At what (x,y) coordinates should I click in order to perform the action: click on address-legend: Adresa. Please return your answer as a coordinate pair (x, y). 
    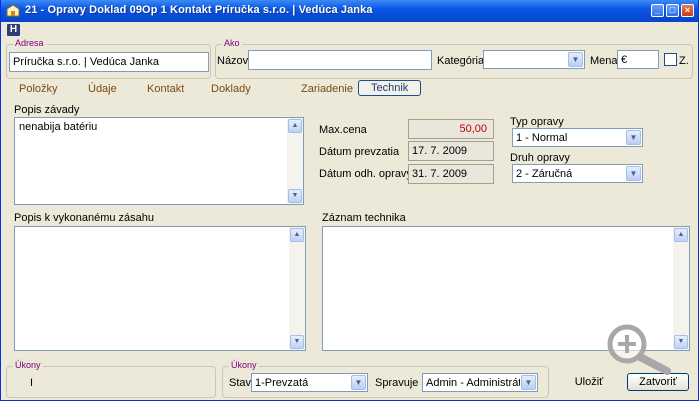
    Looking at the image, I should click on (29, 43).